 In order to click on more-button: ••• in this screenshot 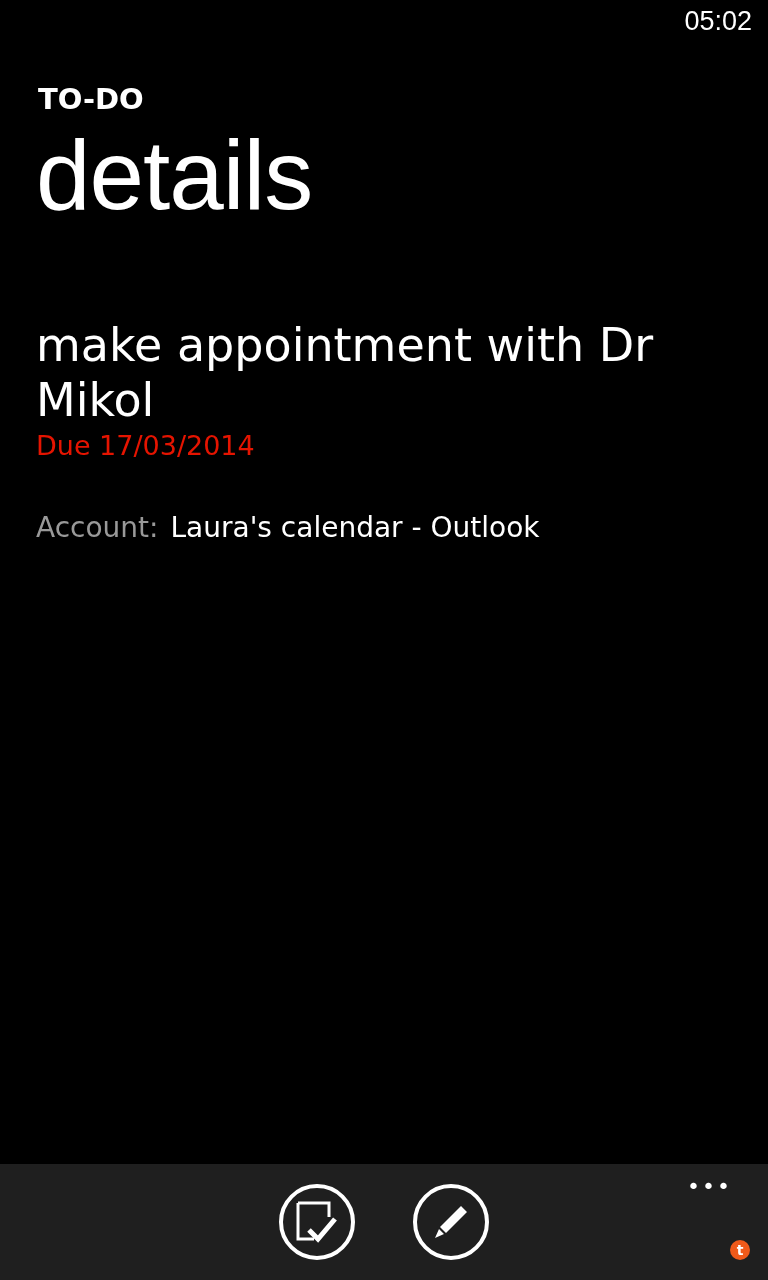, I will do `click(709, 1186)`.